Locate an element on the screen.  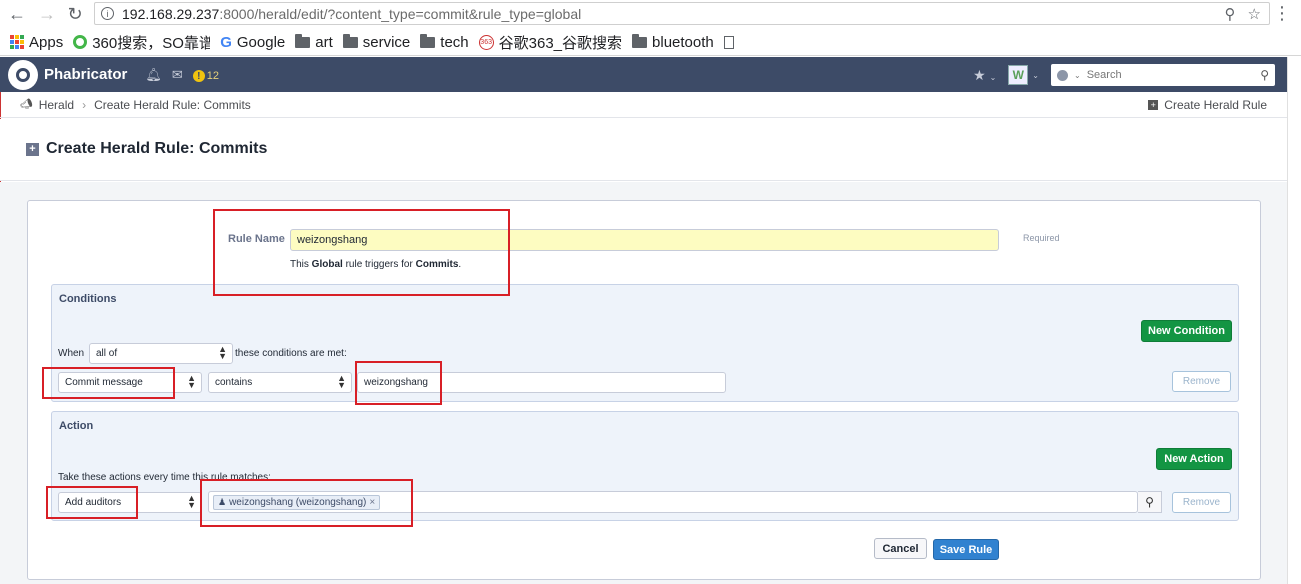
megaphone-icon: 📣︎ is located at coordinates (26, 104).